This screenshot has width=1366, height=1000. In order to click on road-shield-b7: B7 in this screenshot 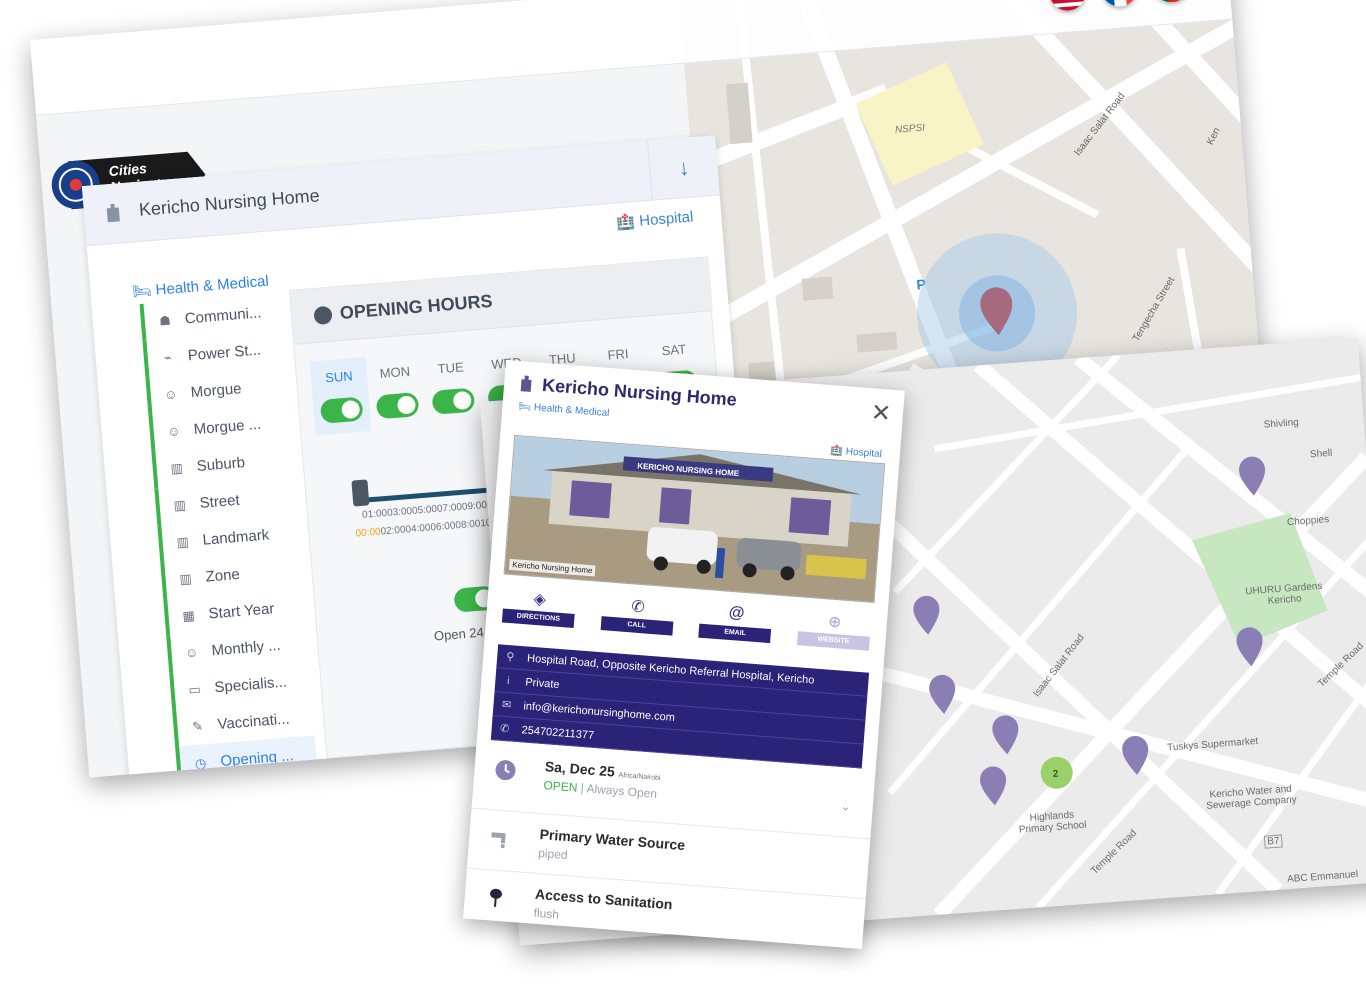, I will do `click(1273, 841)`.